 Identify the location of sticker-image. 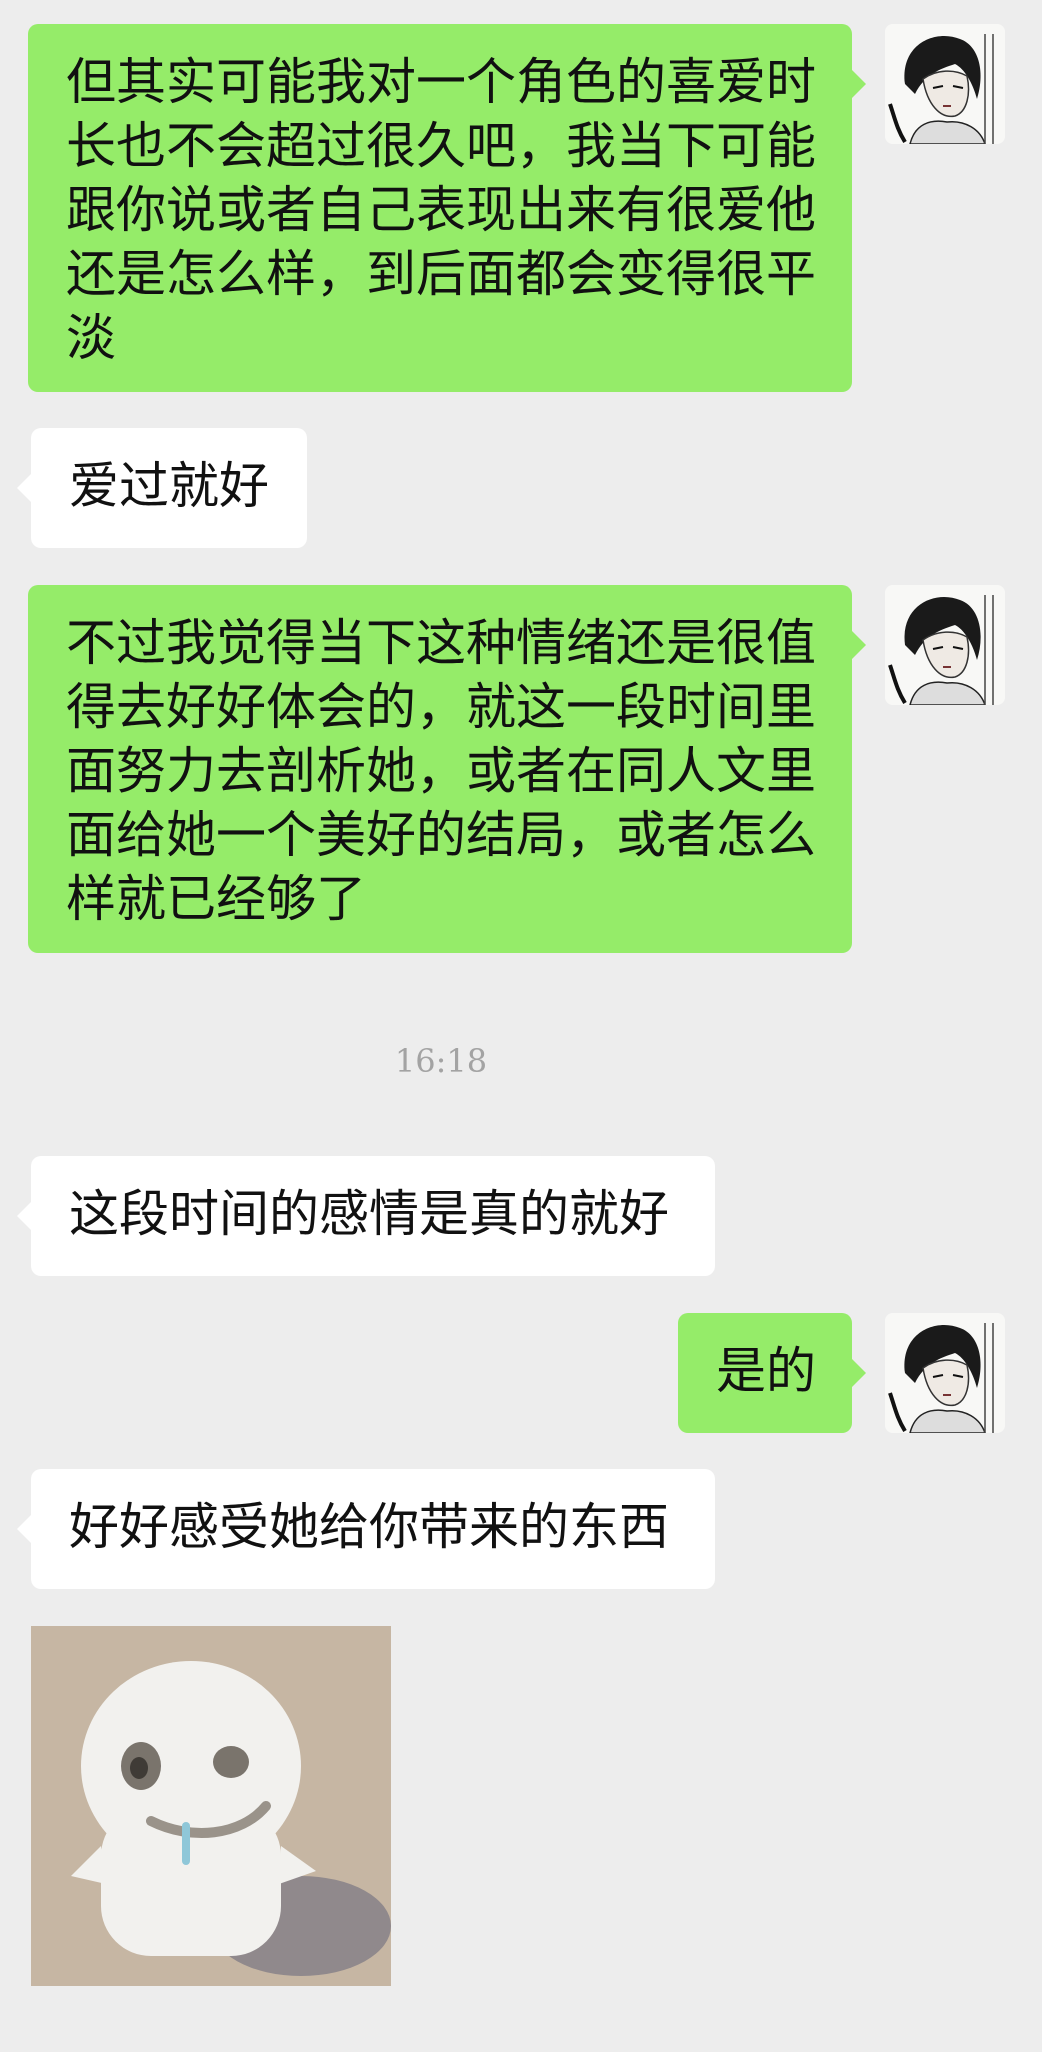
(211, 1806).